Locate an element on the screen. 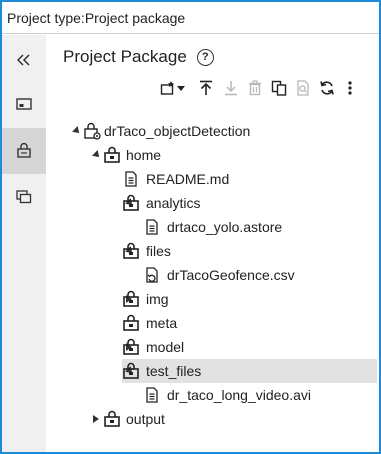 The image size is (381, 454). panel-header: Project Package ? is located at coordinates (138, 57).